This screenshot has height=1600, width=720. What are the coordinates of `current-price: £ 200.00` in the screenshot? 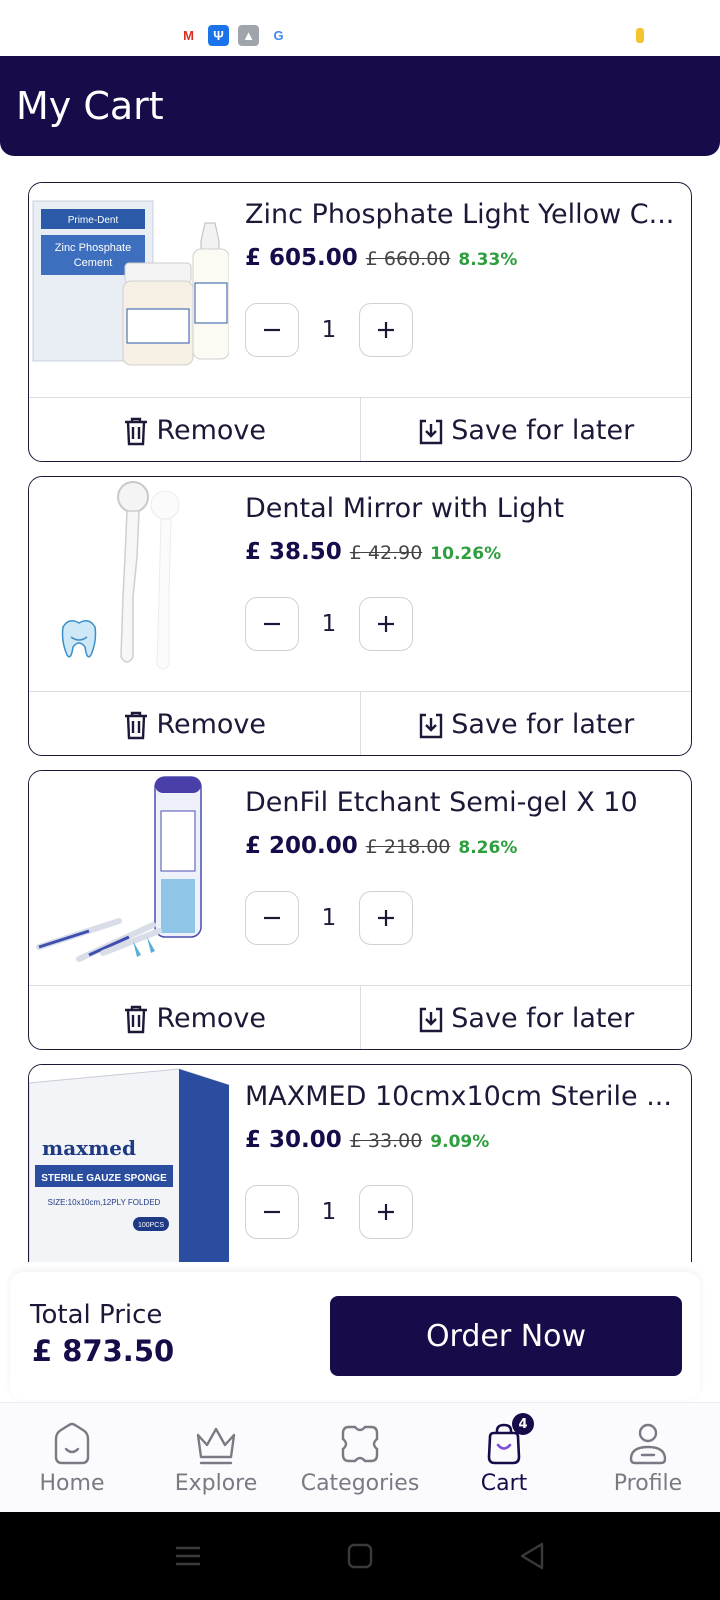 It's located at (301, 846).